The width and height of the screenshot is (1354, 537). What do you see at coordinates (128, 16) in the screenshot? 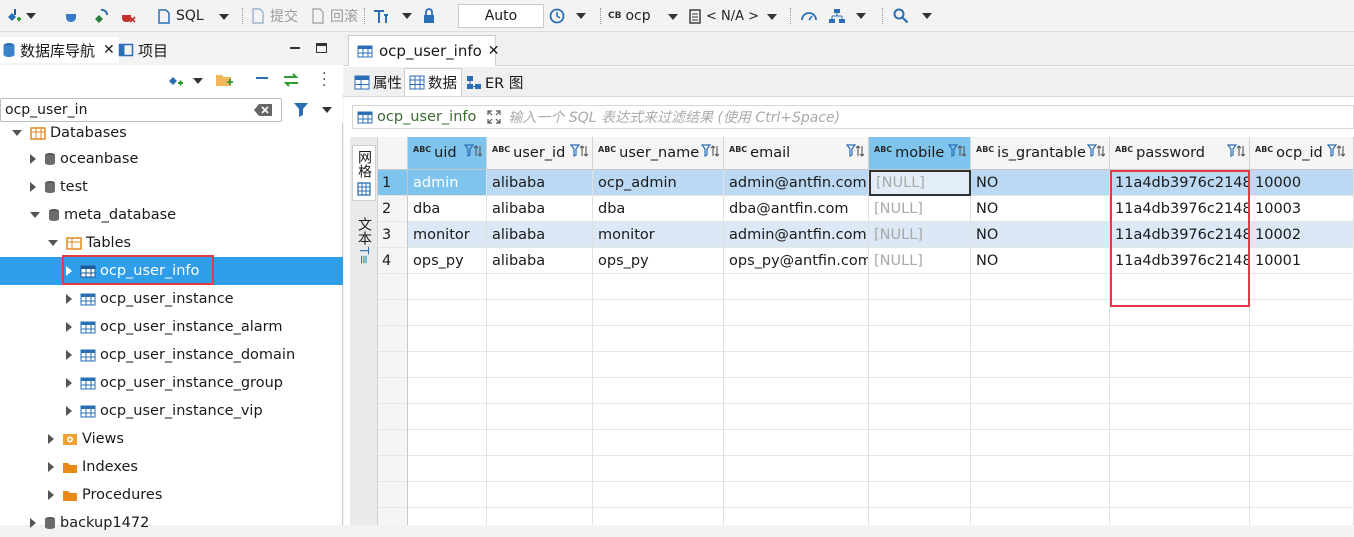
I see `disconnect-button` at bounding box center [128, 16].